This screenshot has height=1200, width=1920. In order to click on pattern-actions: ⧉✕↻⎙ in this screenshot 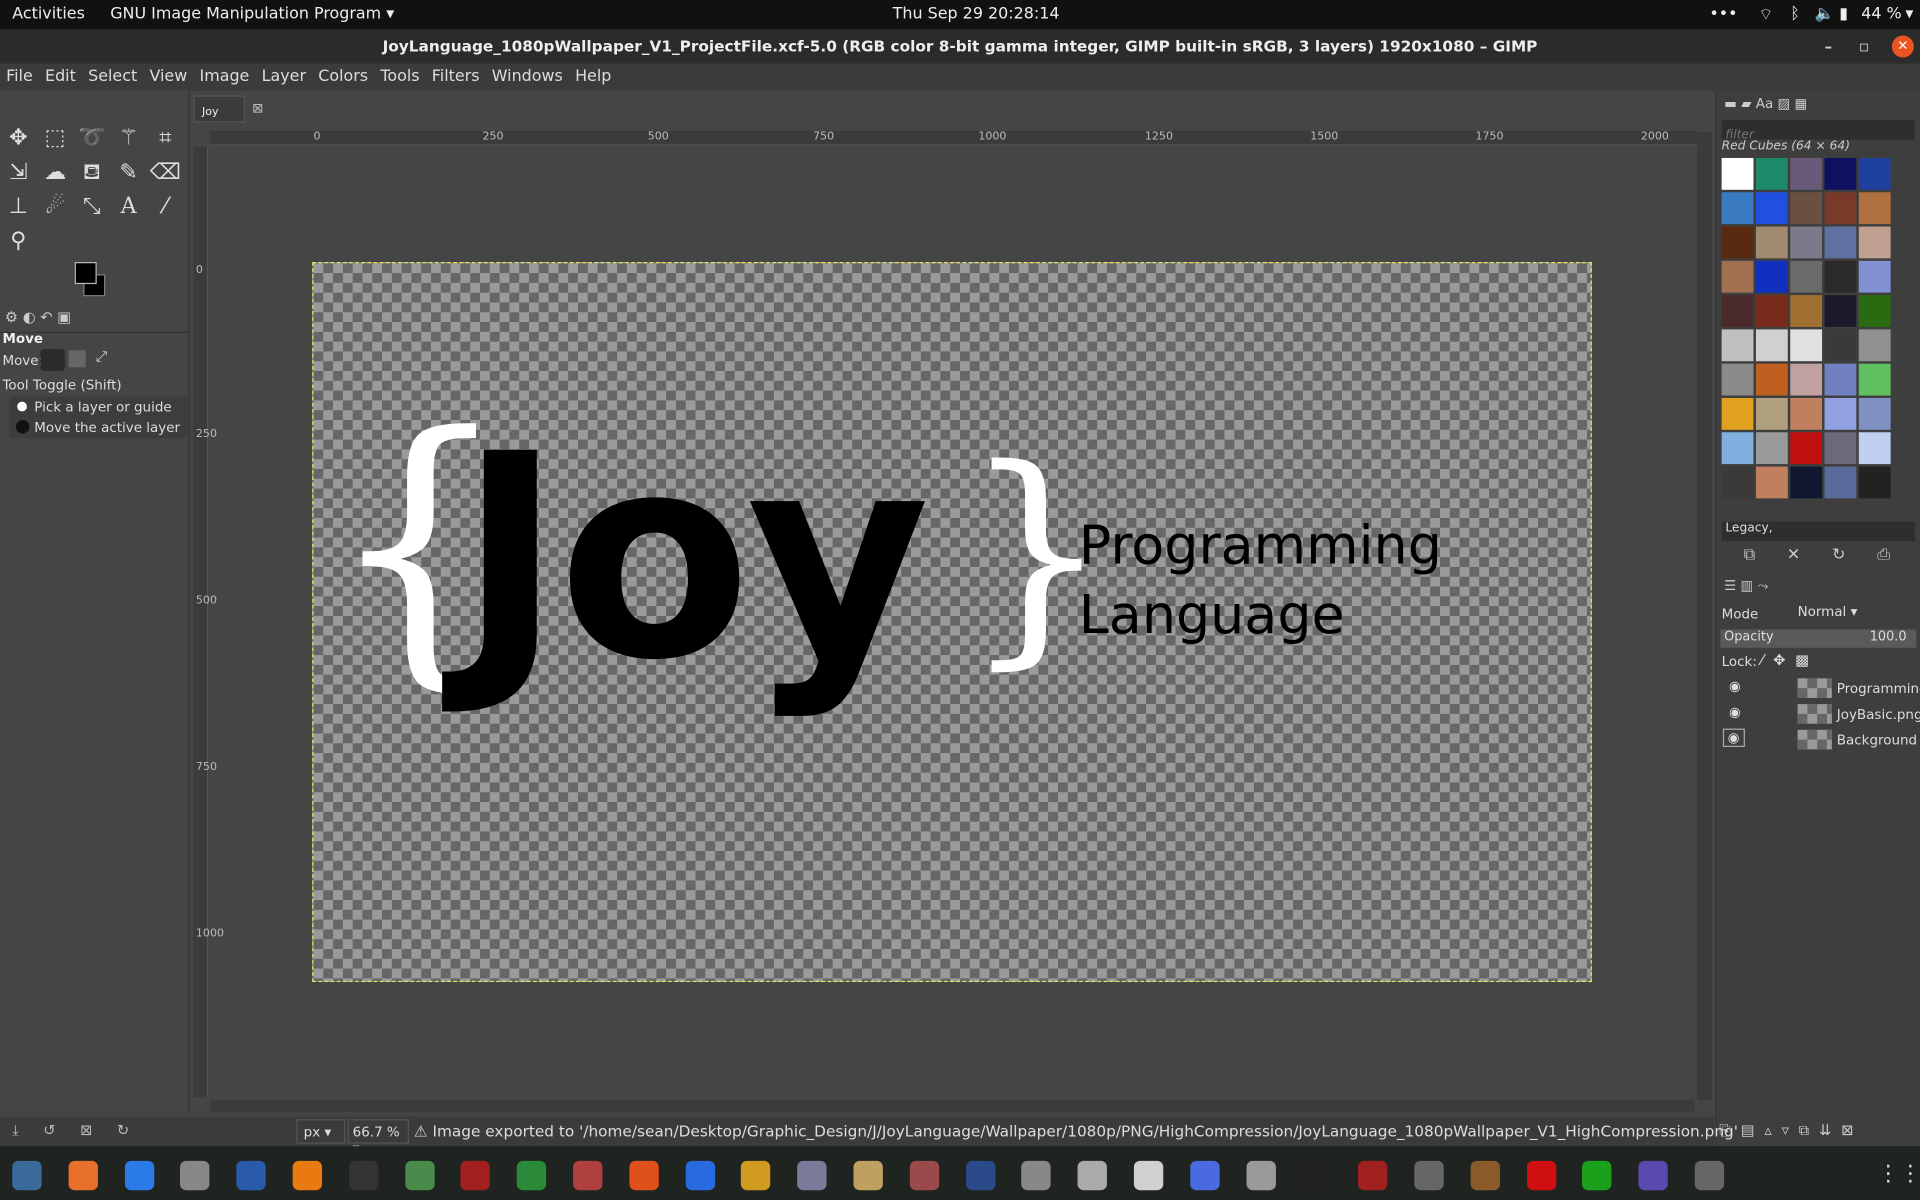, I will do `click(1832, 555)`.